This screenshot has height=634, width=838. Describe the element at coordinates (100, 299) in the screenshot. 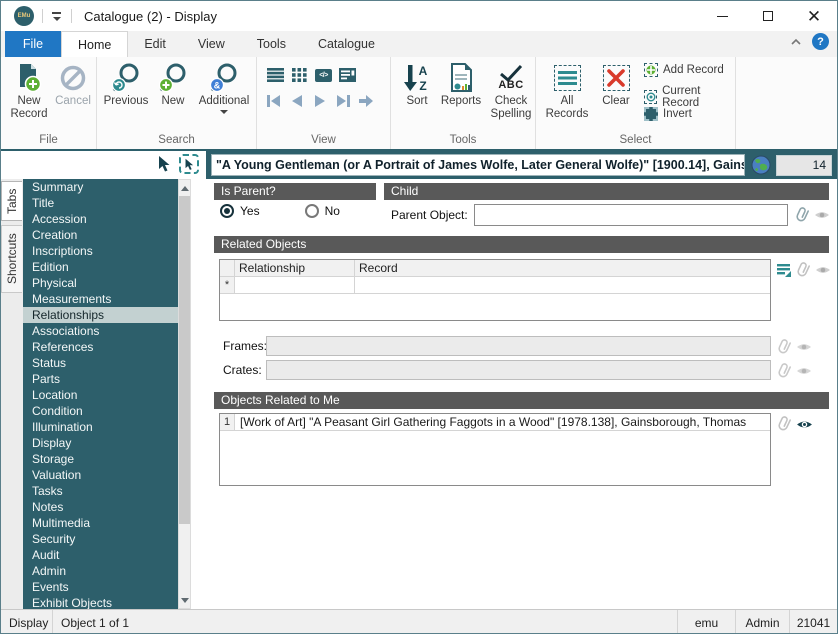

I see `sidebar-item-measurements: Measurements` at that location.